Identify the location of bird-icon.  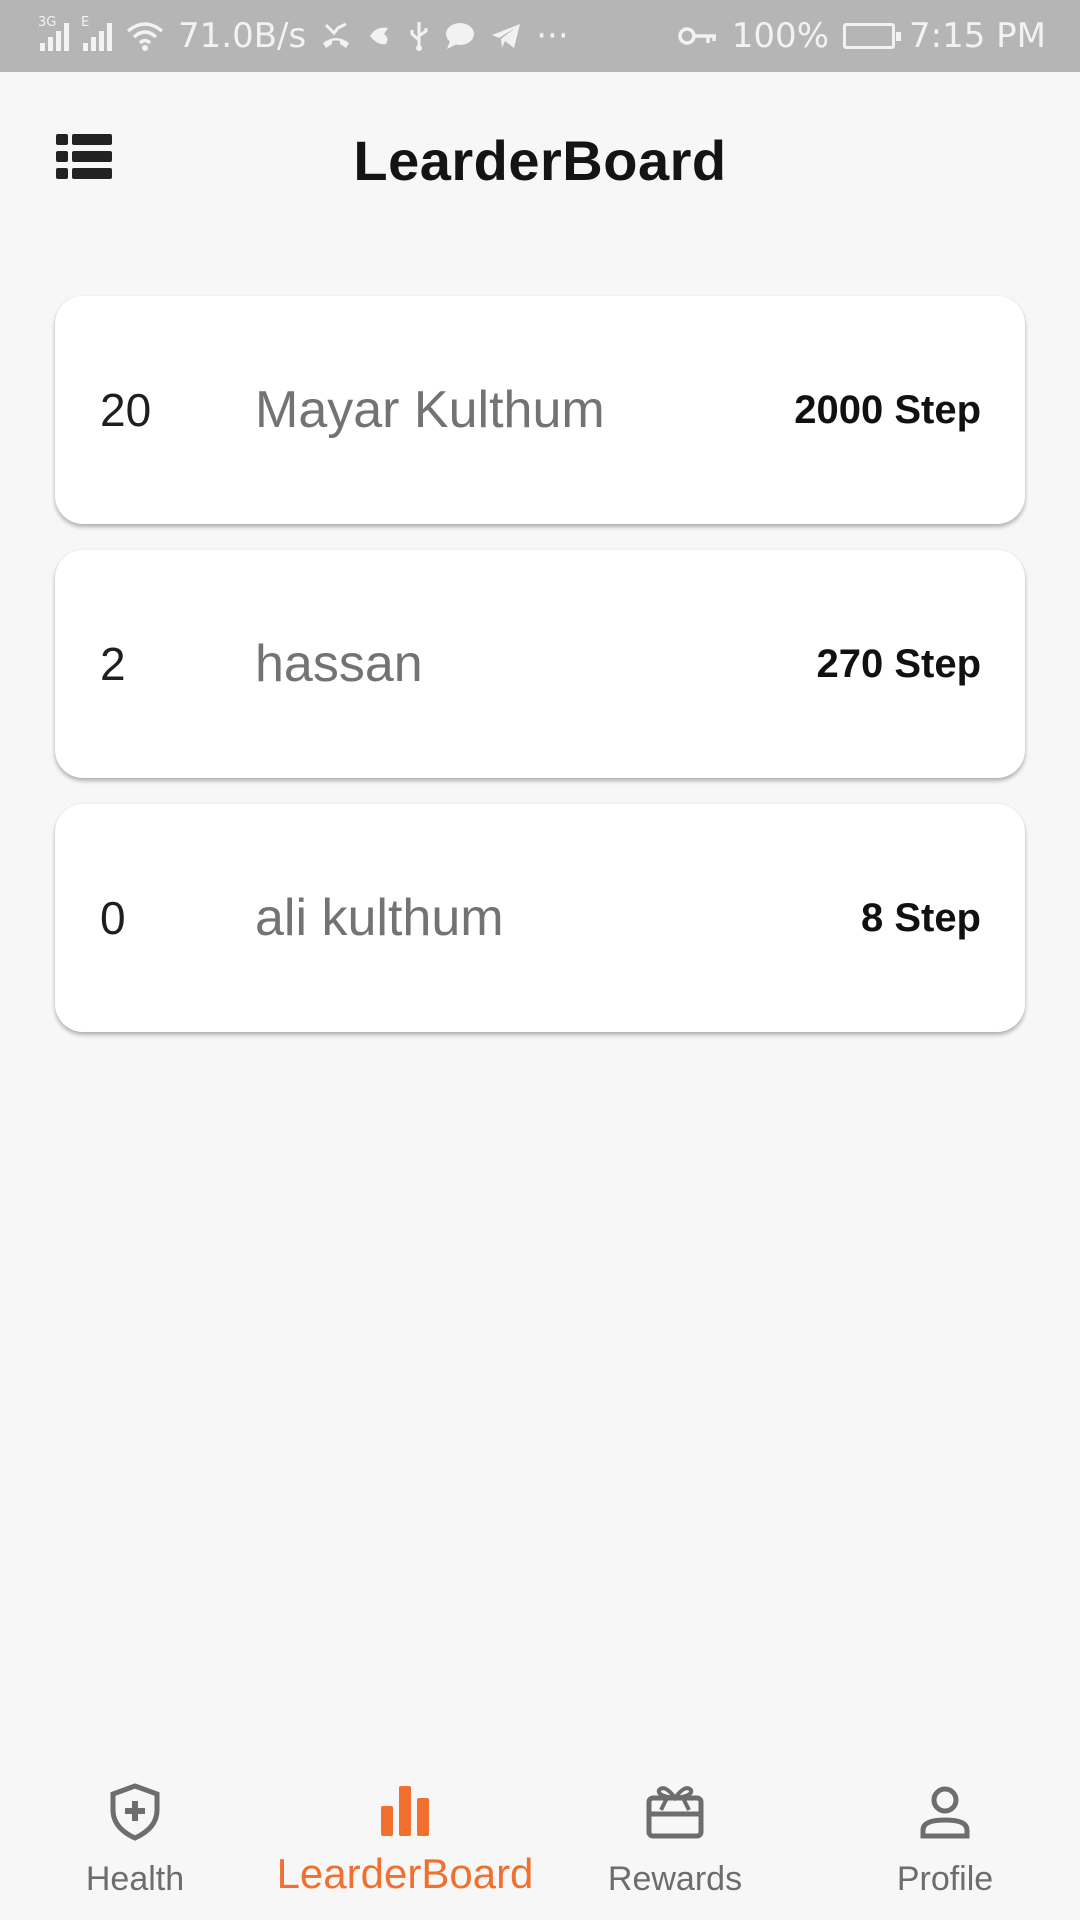
(379, 36).